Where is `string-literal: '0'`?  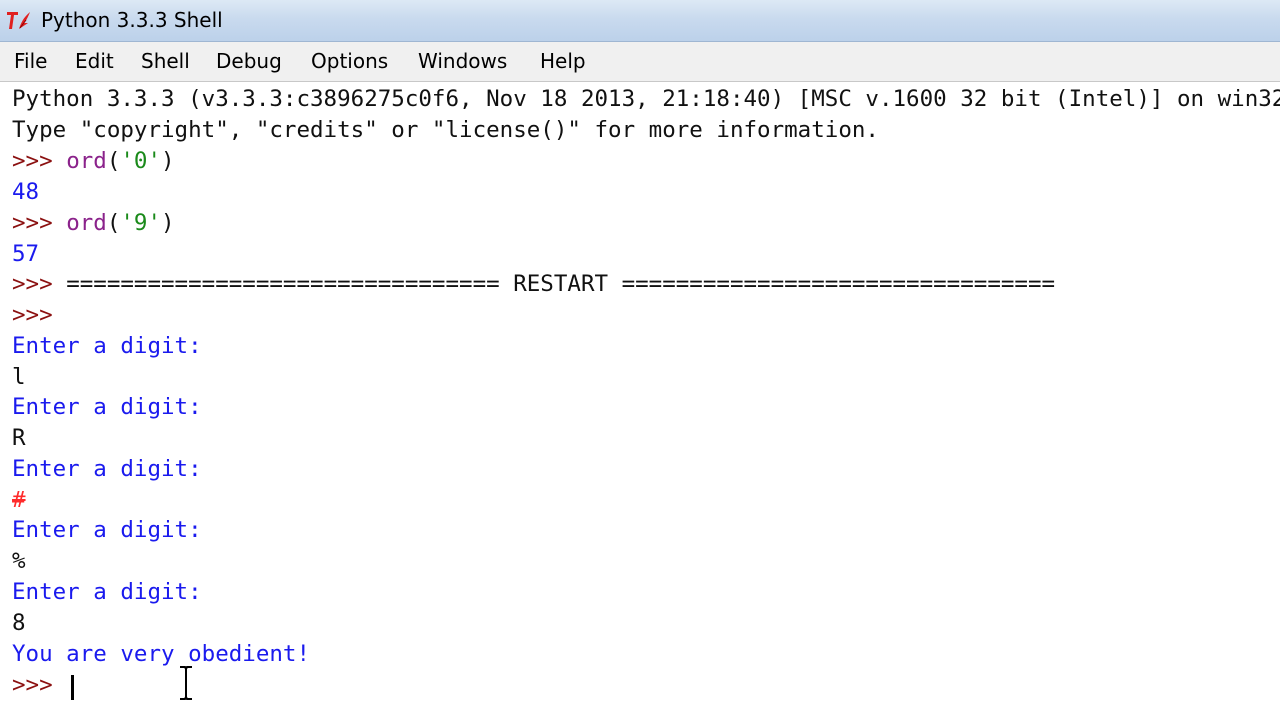 string-literal: '0' is located at coordinates (141, 161).